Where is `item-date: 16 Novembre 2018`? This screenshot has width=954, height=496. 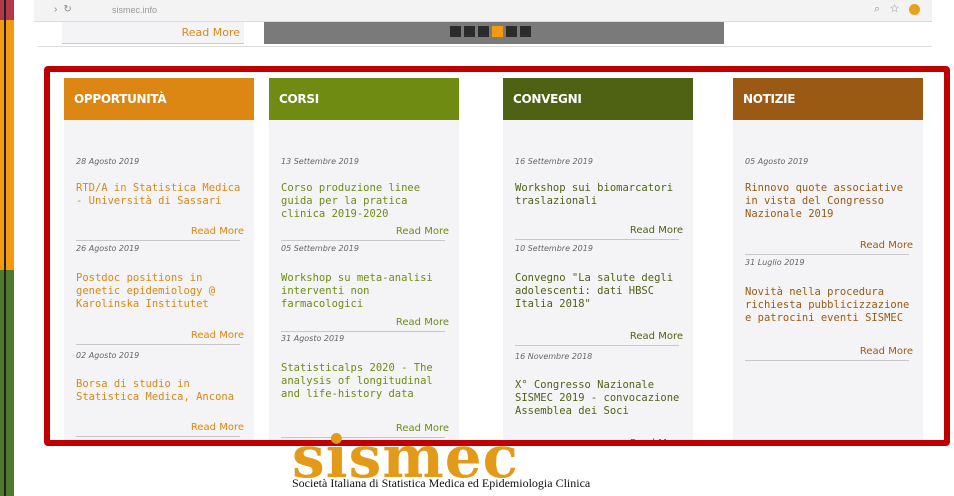 item-date: 16 Novembre 2018 is located at coordinates (554, 356).